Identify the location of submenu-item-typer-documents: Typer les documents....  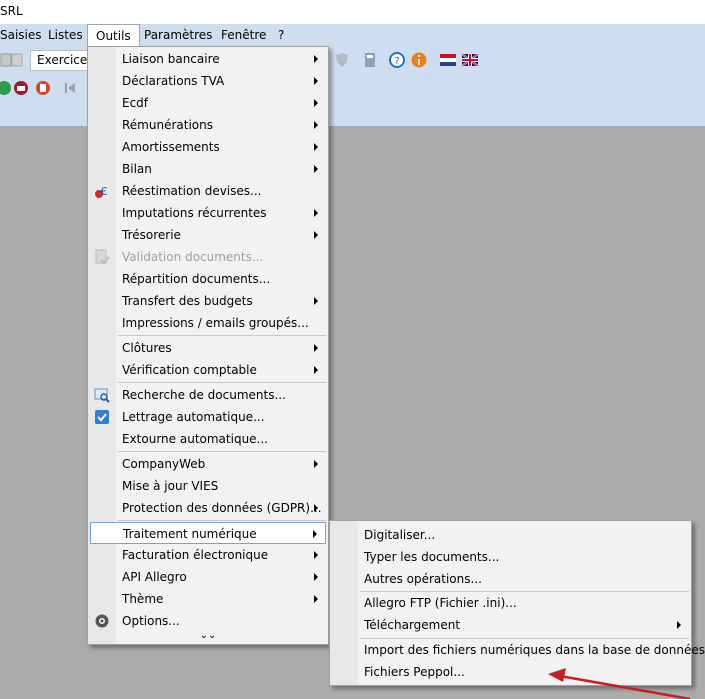
(510, 557).